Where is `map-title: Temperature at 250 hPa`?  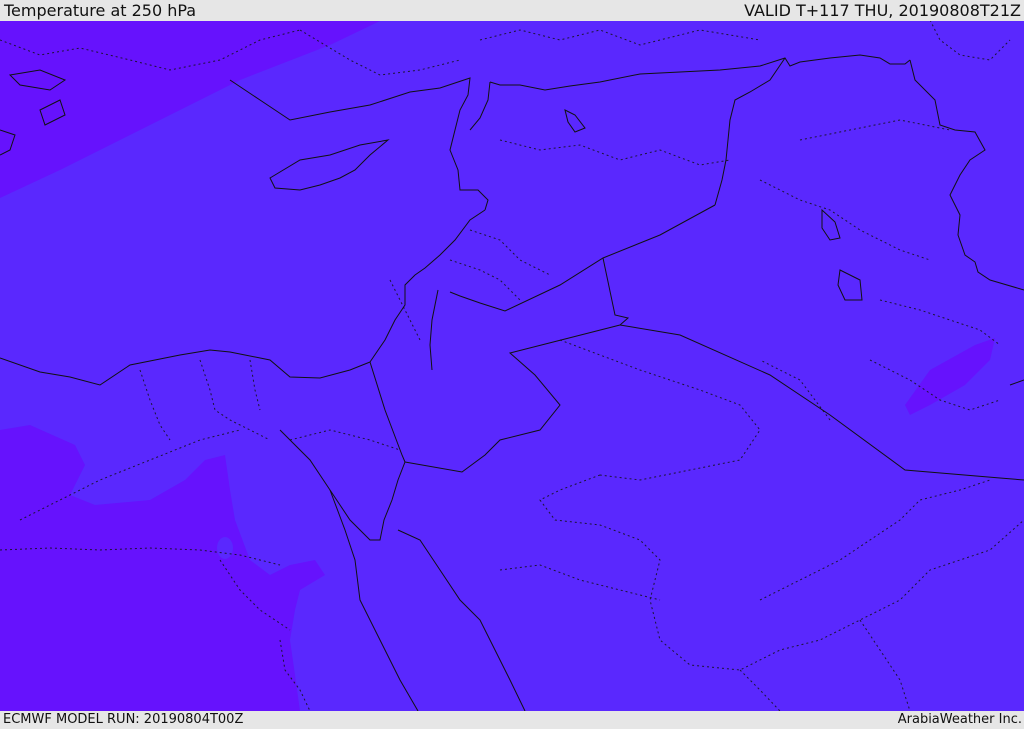
map-title: Temperature at 250 hPa is located at coordinates (100, 10).